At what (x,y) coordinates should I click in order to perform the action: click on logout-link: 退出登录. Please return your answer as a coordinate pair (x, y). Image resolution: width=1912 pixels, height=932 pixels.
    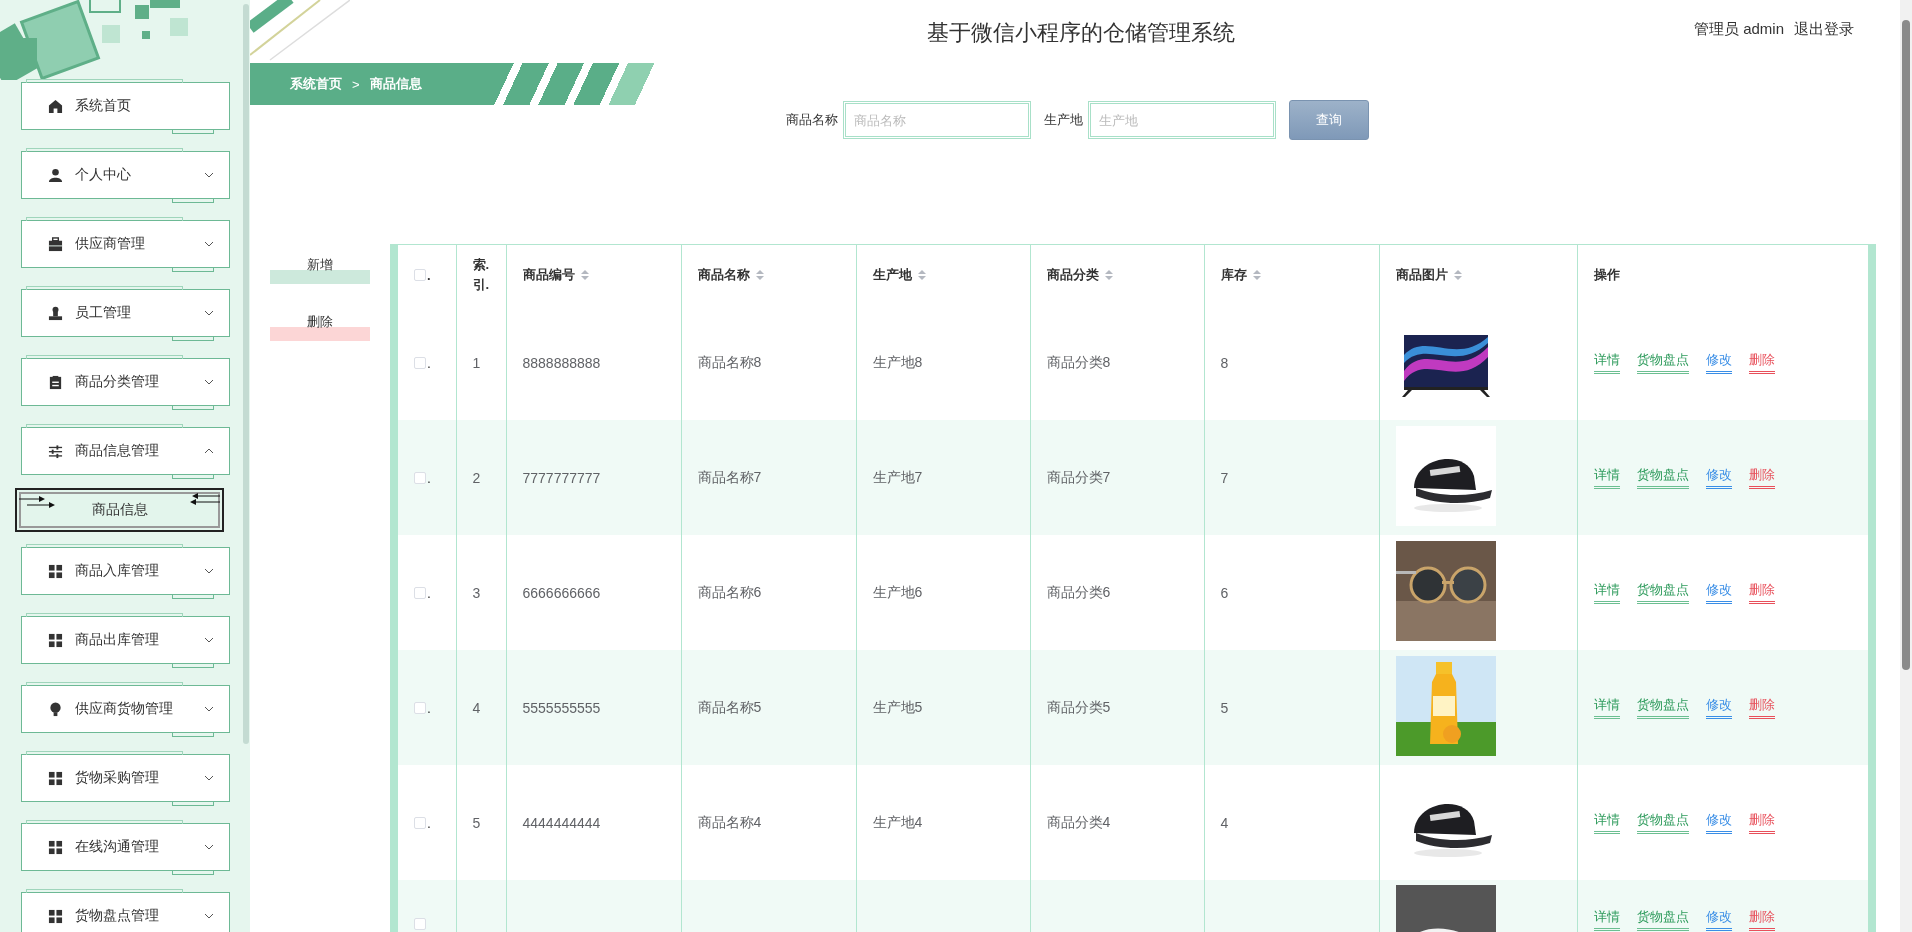
    Looking at the image, I should click on (1824, 29).